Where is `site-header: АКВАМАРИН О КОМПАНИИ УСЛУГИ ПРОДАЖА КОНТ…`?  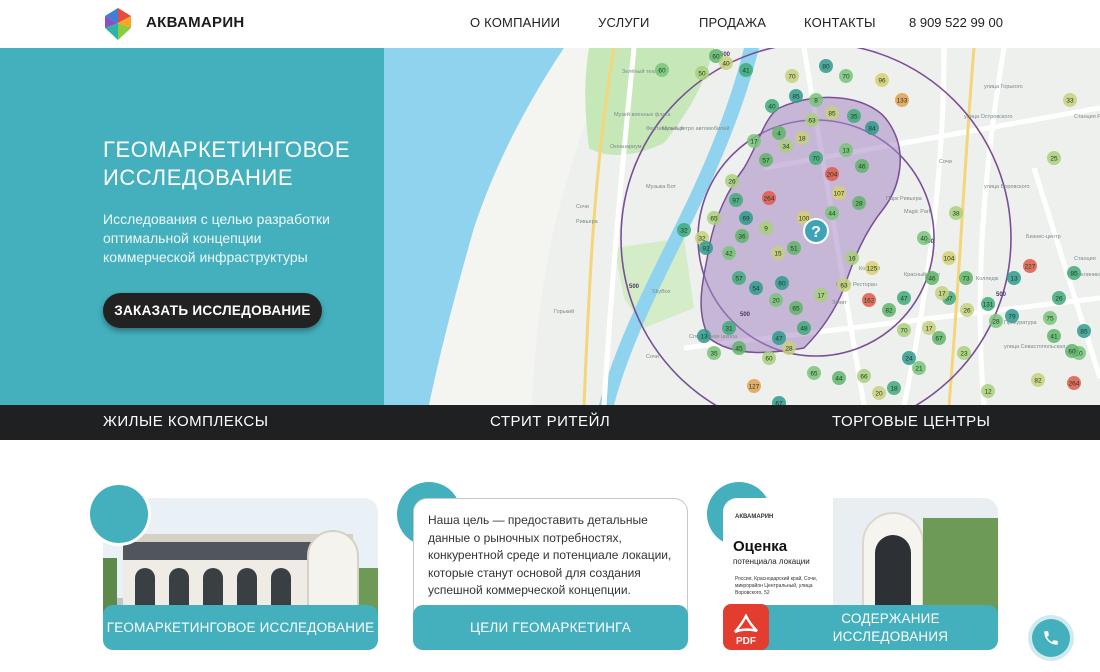
site-header: АКВАМАРИН О КОМПАНИИ УСЛУГИ ПРОДАЖА КОНТ… is located at coordinates (550, 24).